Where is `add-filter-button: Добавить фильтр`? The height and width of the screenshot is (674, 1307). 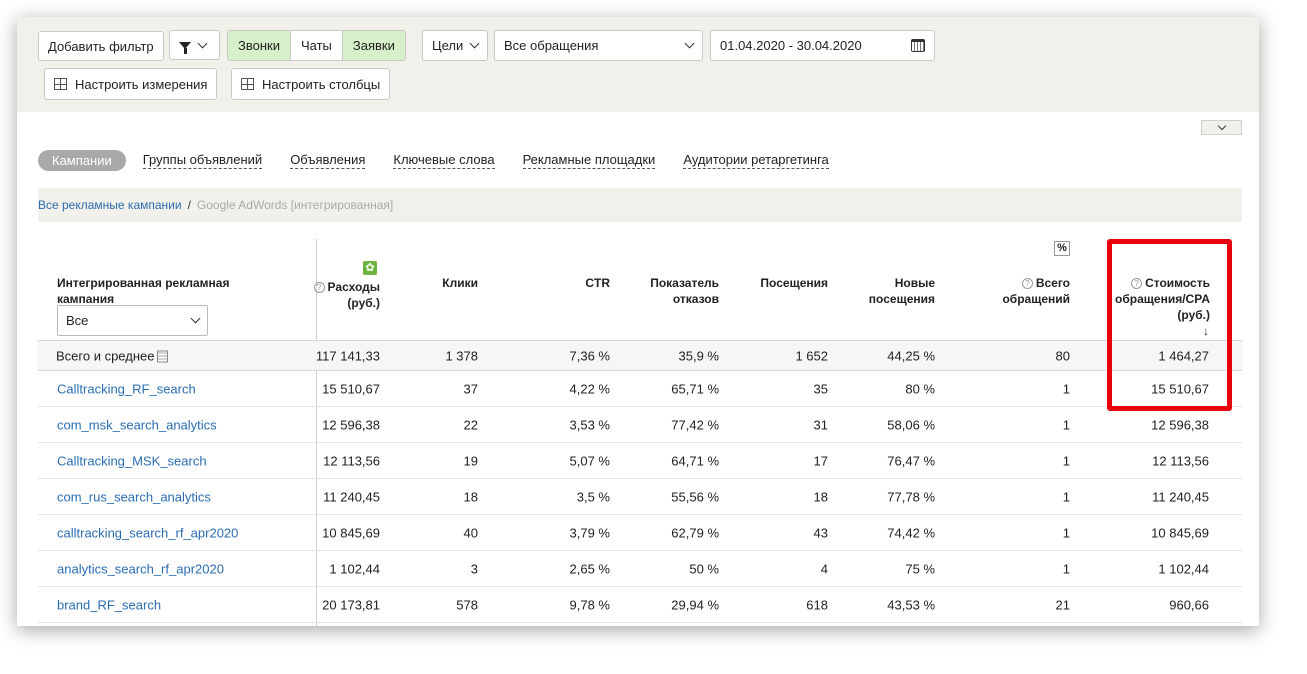
add-filter-button: Добавить фильтр is located at coordinates (101, 46).